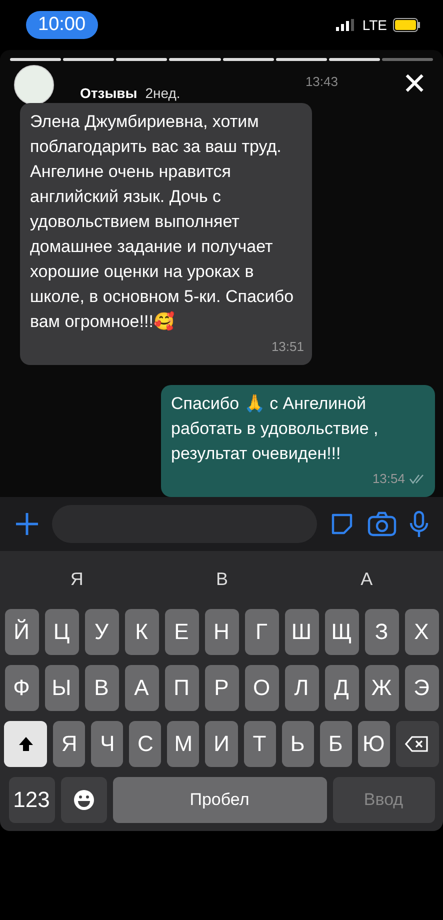  What do you see at coordinates (342, 524) in the screenshot?
I see `sticker-icon` at bounding box center [342, 524].